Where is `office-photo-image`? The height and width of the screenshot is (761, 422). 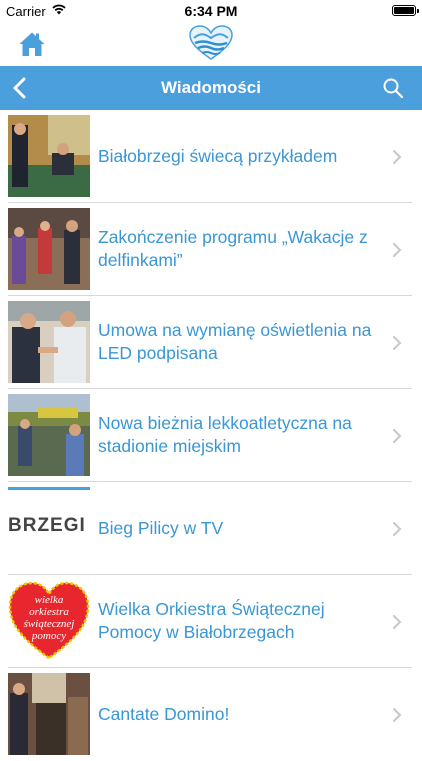
office-photo-image is located at coordinates (49, 156).